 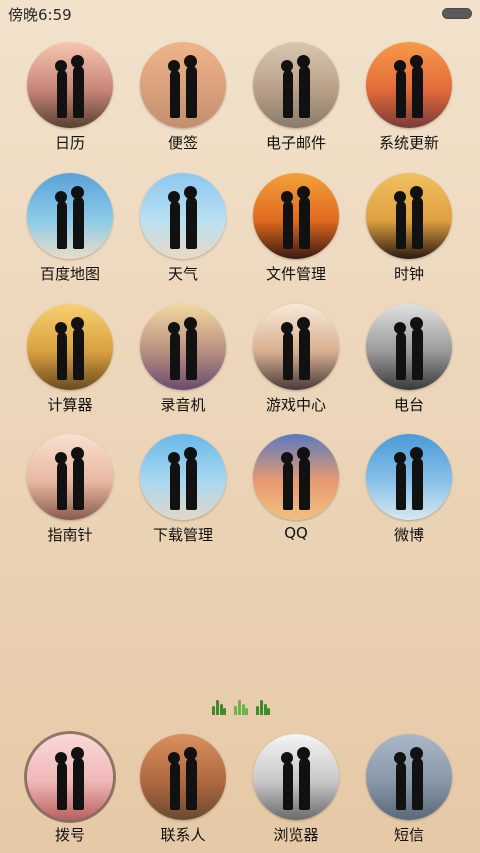 What do you see at coordinates (182, 274) in the screenshot?
I see `app-label: 天气` at bounding box center [182, 274].